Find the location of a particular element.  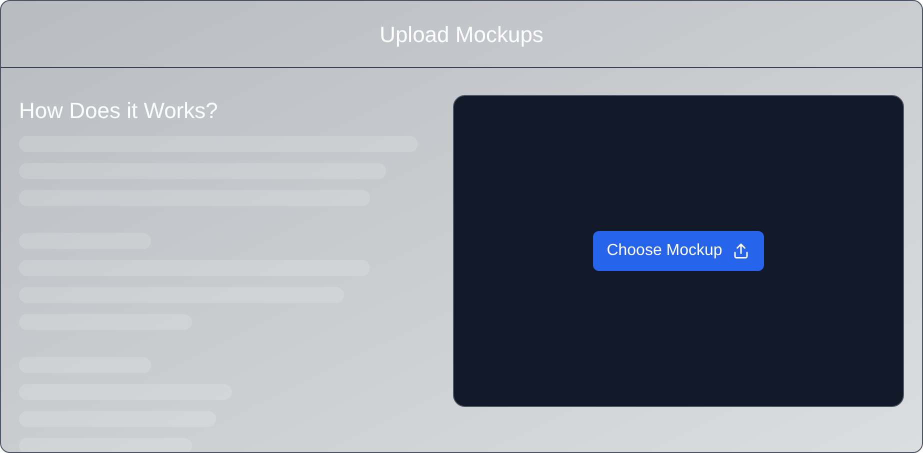

window-title: Upload Mockups is located at coordinates (462, 34).